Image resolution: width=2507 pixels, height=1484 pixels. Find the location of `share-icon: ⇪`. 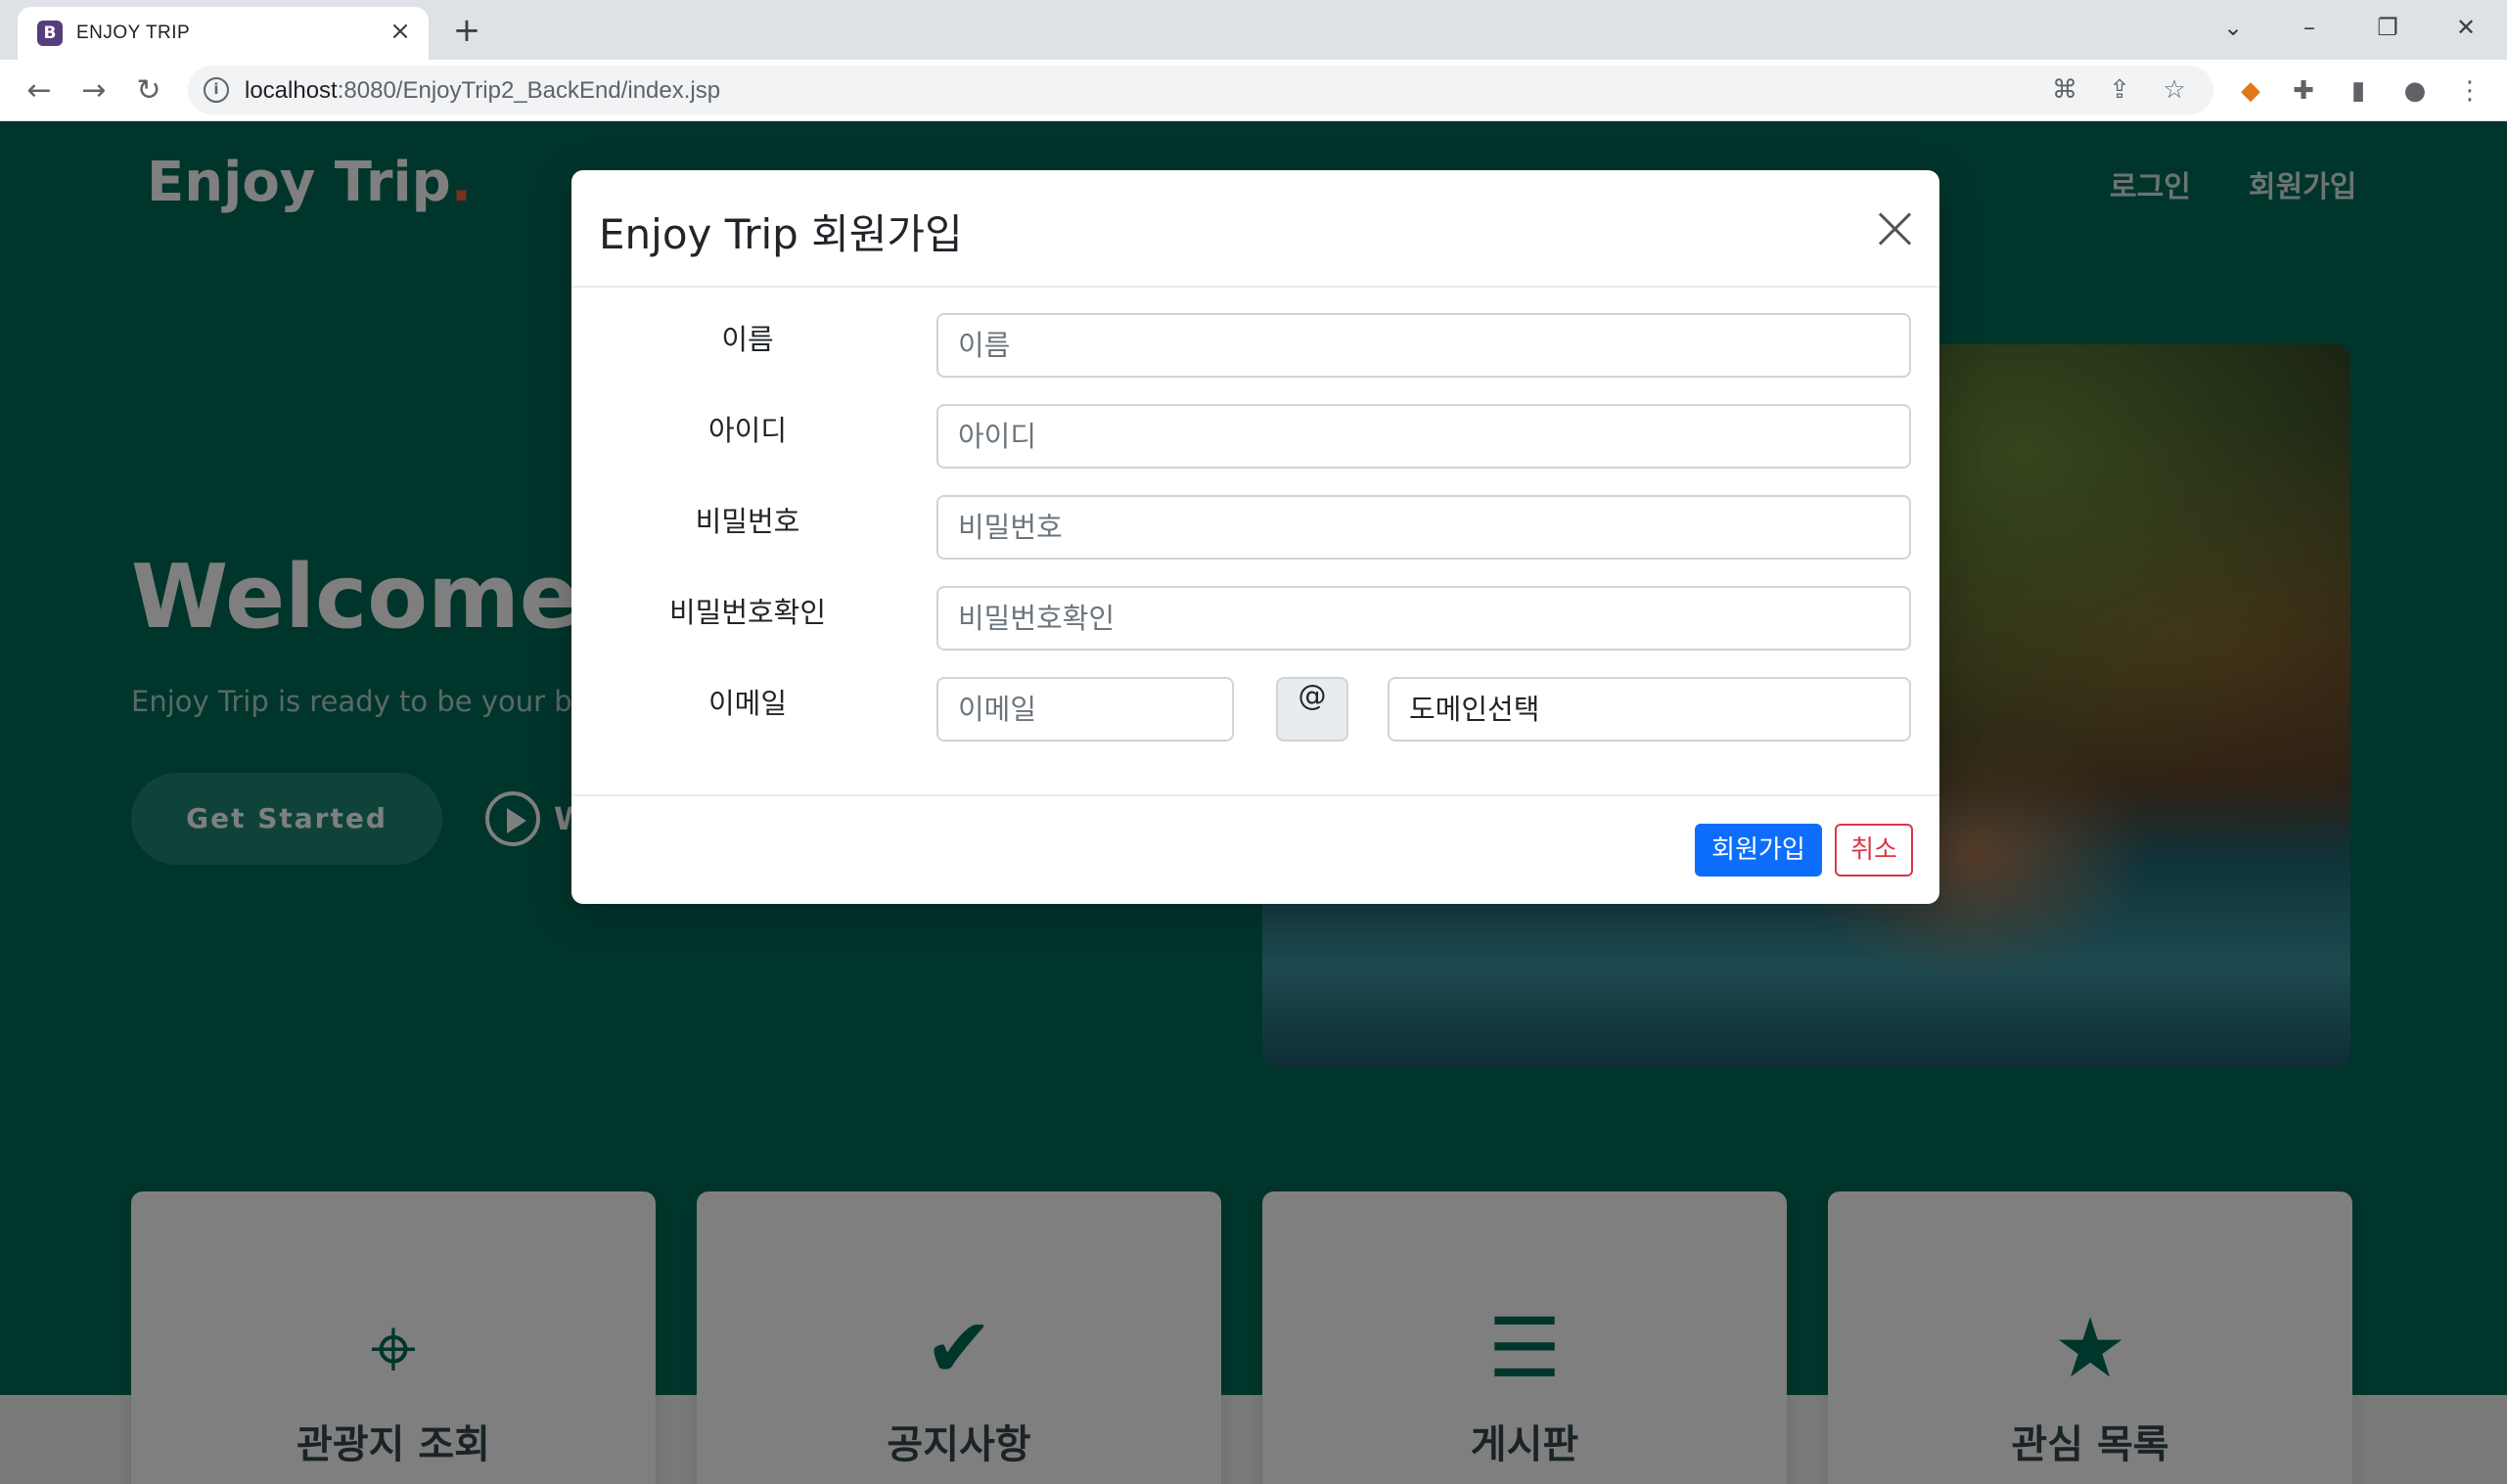

share-icon: ⇪ is located at coordinates (2119, 90).